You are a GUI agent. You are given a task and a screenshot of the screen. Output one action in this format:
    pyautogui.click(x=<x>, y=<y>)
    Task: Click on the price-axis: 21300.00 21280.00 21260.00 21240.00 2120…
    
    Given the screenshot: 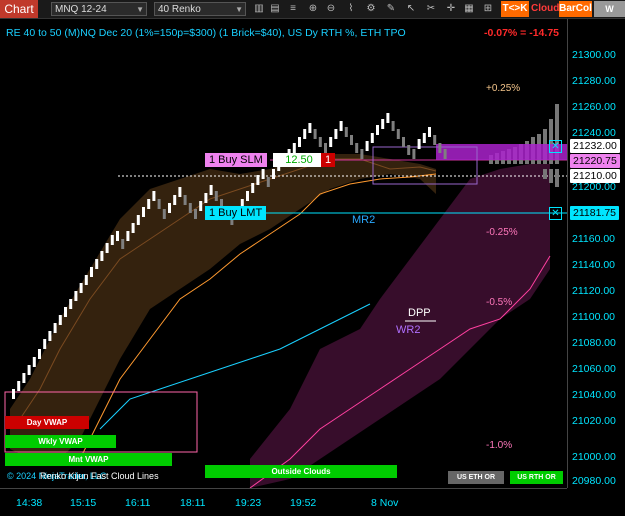 What is the action you would take?
    pyautogui.click(x=596, y=253)
    